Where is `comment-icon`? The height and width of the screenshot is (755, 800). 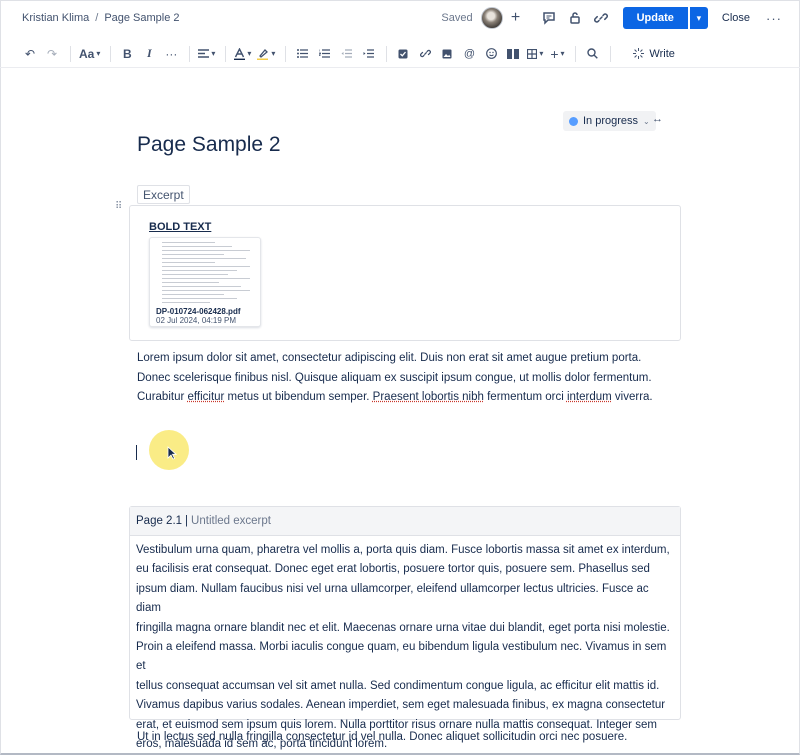 comment-icon is located at coordinates (549, 18).